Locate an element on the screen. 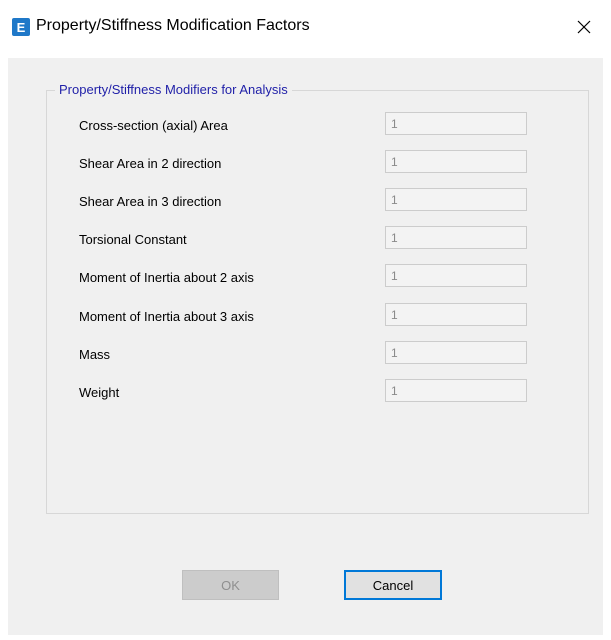 The height and width of the screenshot is (640, 611). cancel-button: Cancel is located at coordinates (393, 585).